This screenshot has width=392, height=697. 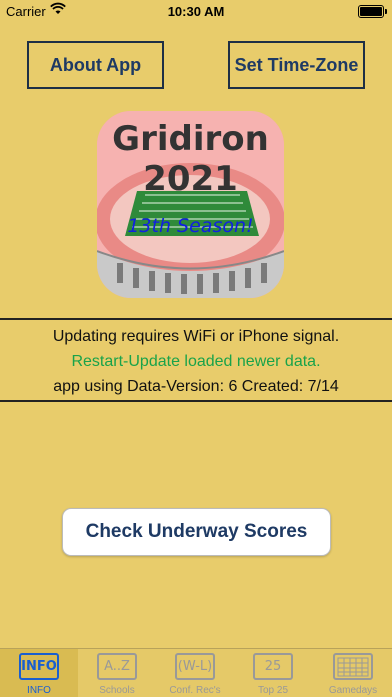 What do you see at coordinates (95, 65) in the screenshot?
I see `about-app-button: About App` at bounding box center [95, 65].